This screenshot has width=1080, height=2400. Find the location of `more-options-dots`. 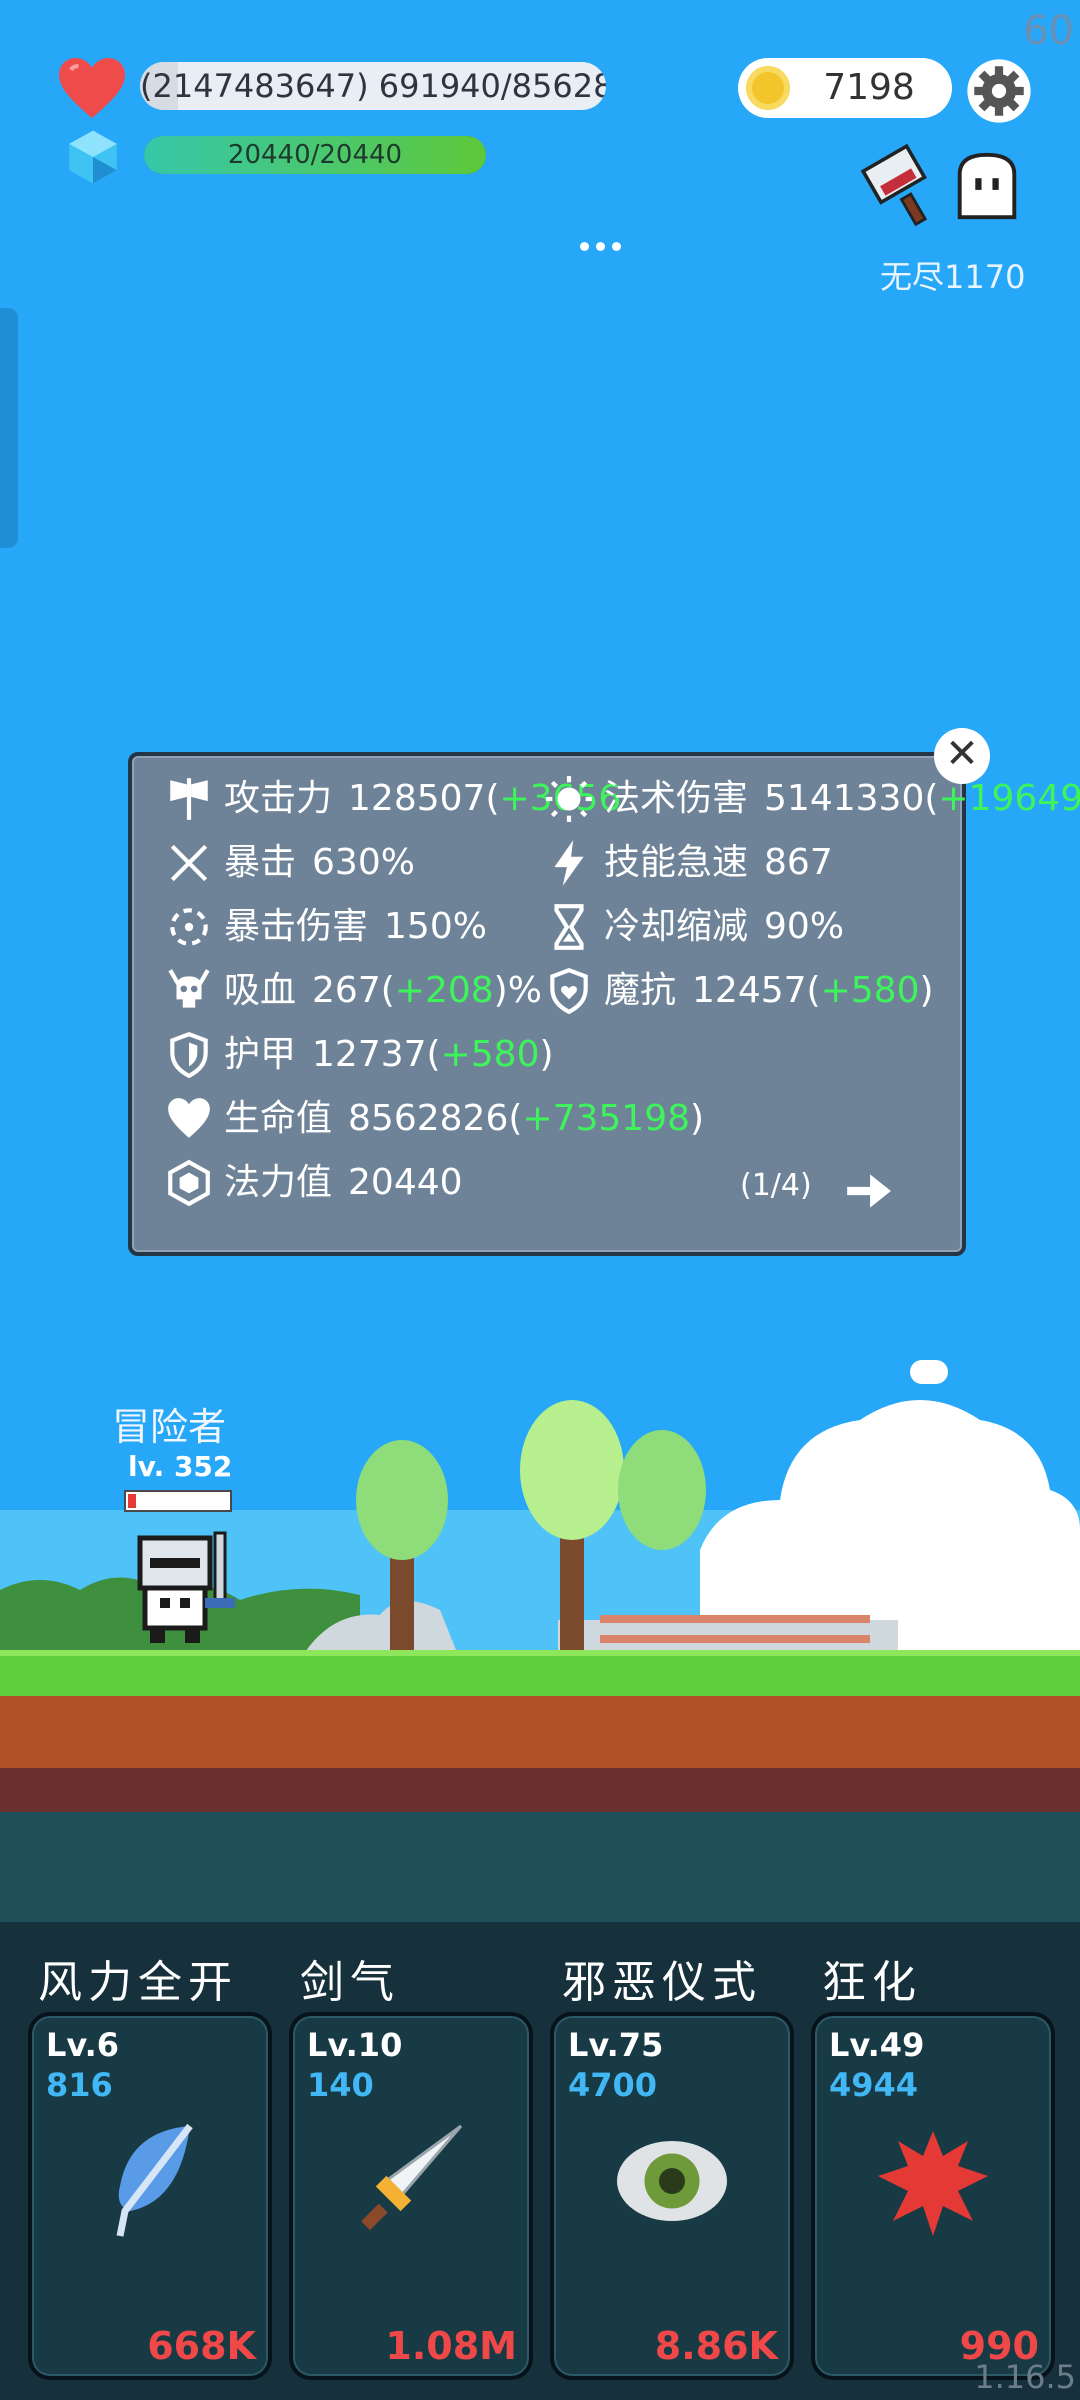

more-options-dots is located at coordinates (606, 244).